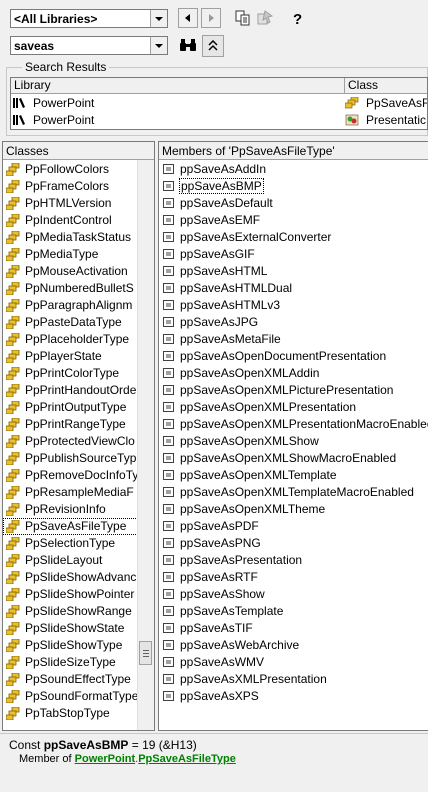 The width and height of the screenshot is (428, 792). What do you see at coordinates (70, 169) in the screenshot?
I see `class-item: PpFollowColors` at bounding box center [70, 169].